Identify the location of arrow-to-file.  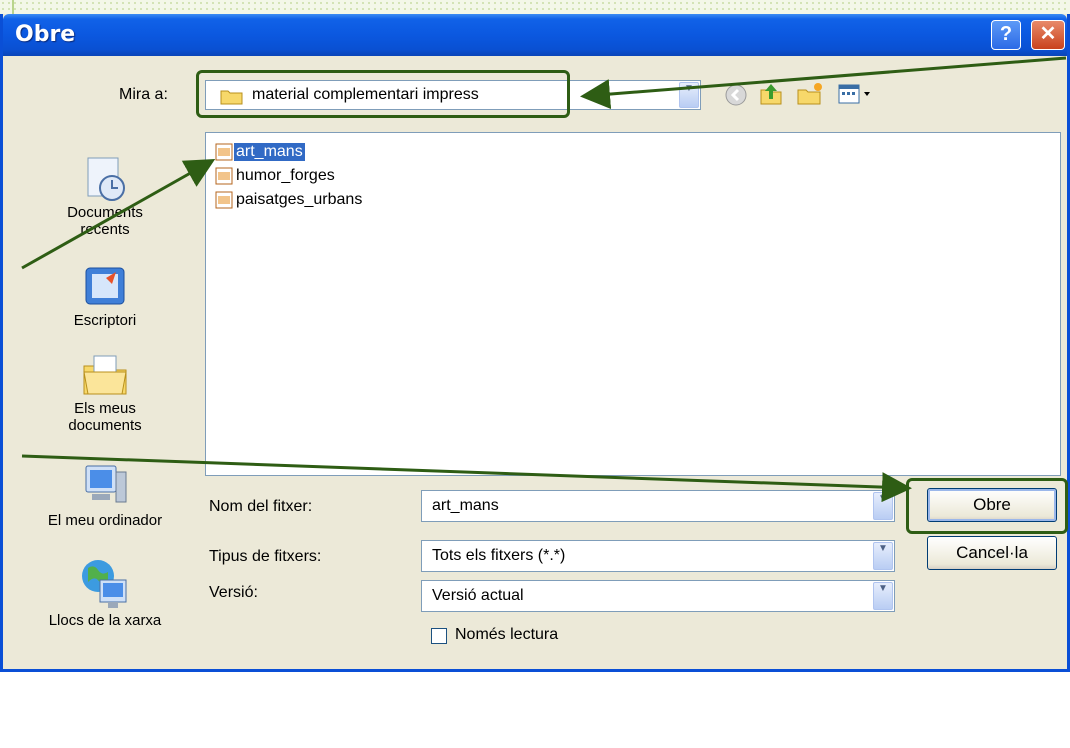
(118, 214).